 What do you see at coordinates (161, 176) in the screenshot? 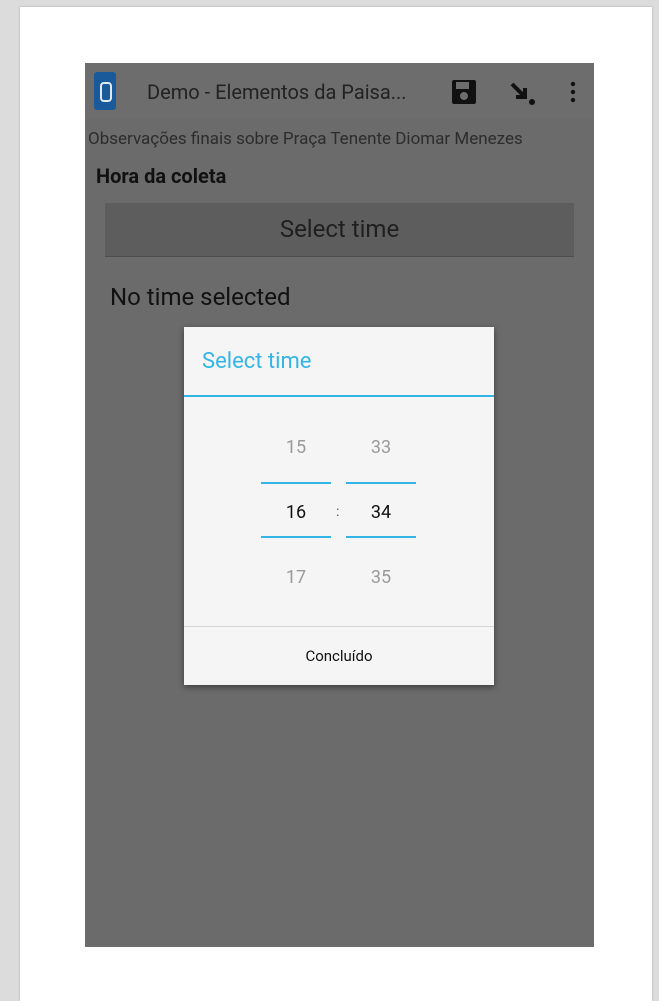
I see `question-label: Hora da coleta` at bounding box center [161, 176].